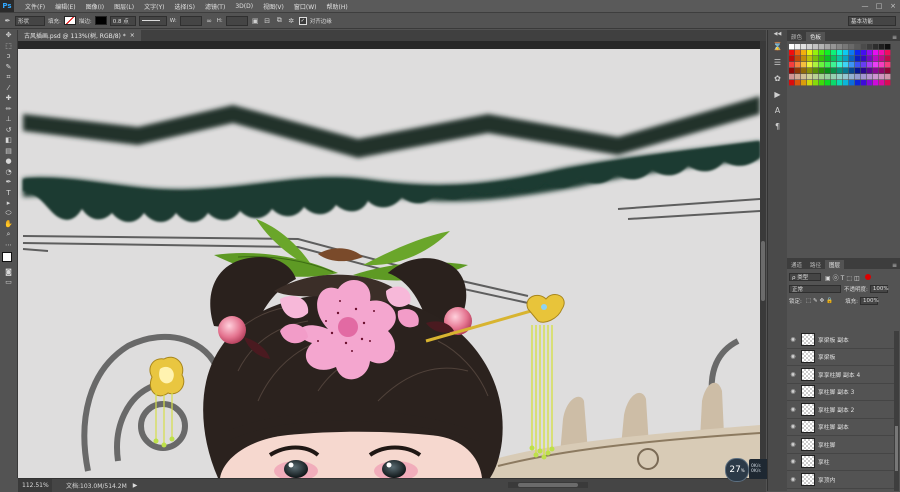 The height and width of the screenshot is (492, 900). Describe the element at coordinates (302, 20) in the screenshot. I see `align-edges-checkbox: ✓` at that location.